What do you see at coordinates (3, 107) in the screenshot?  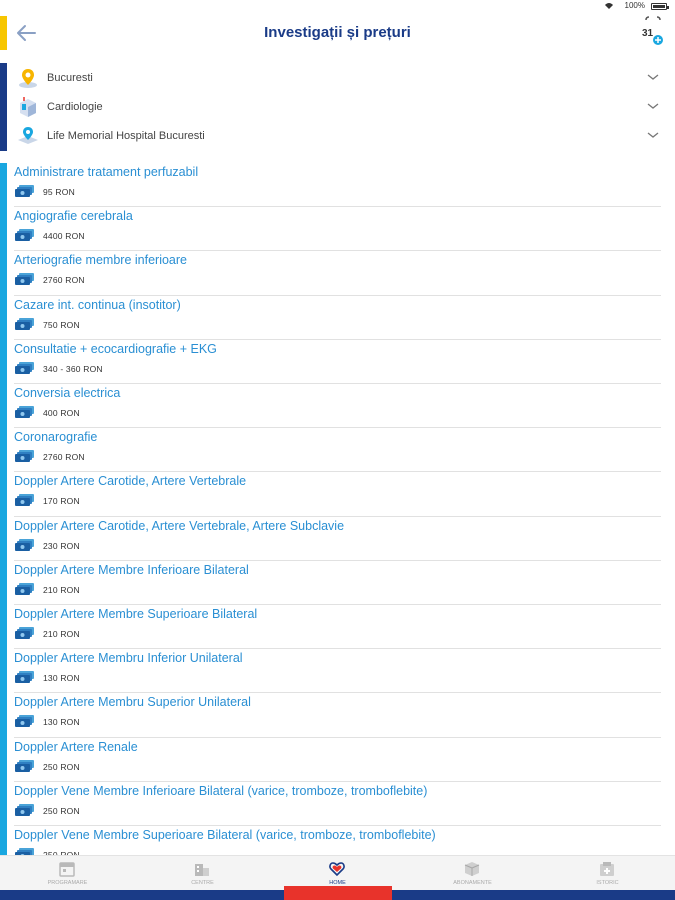 I see `filters-accent-bar` at bounding box center [3, 107].